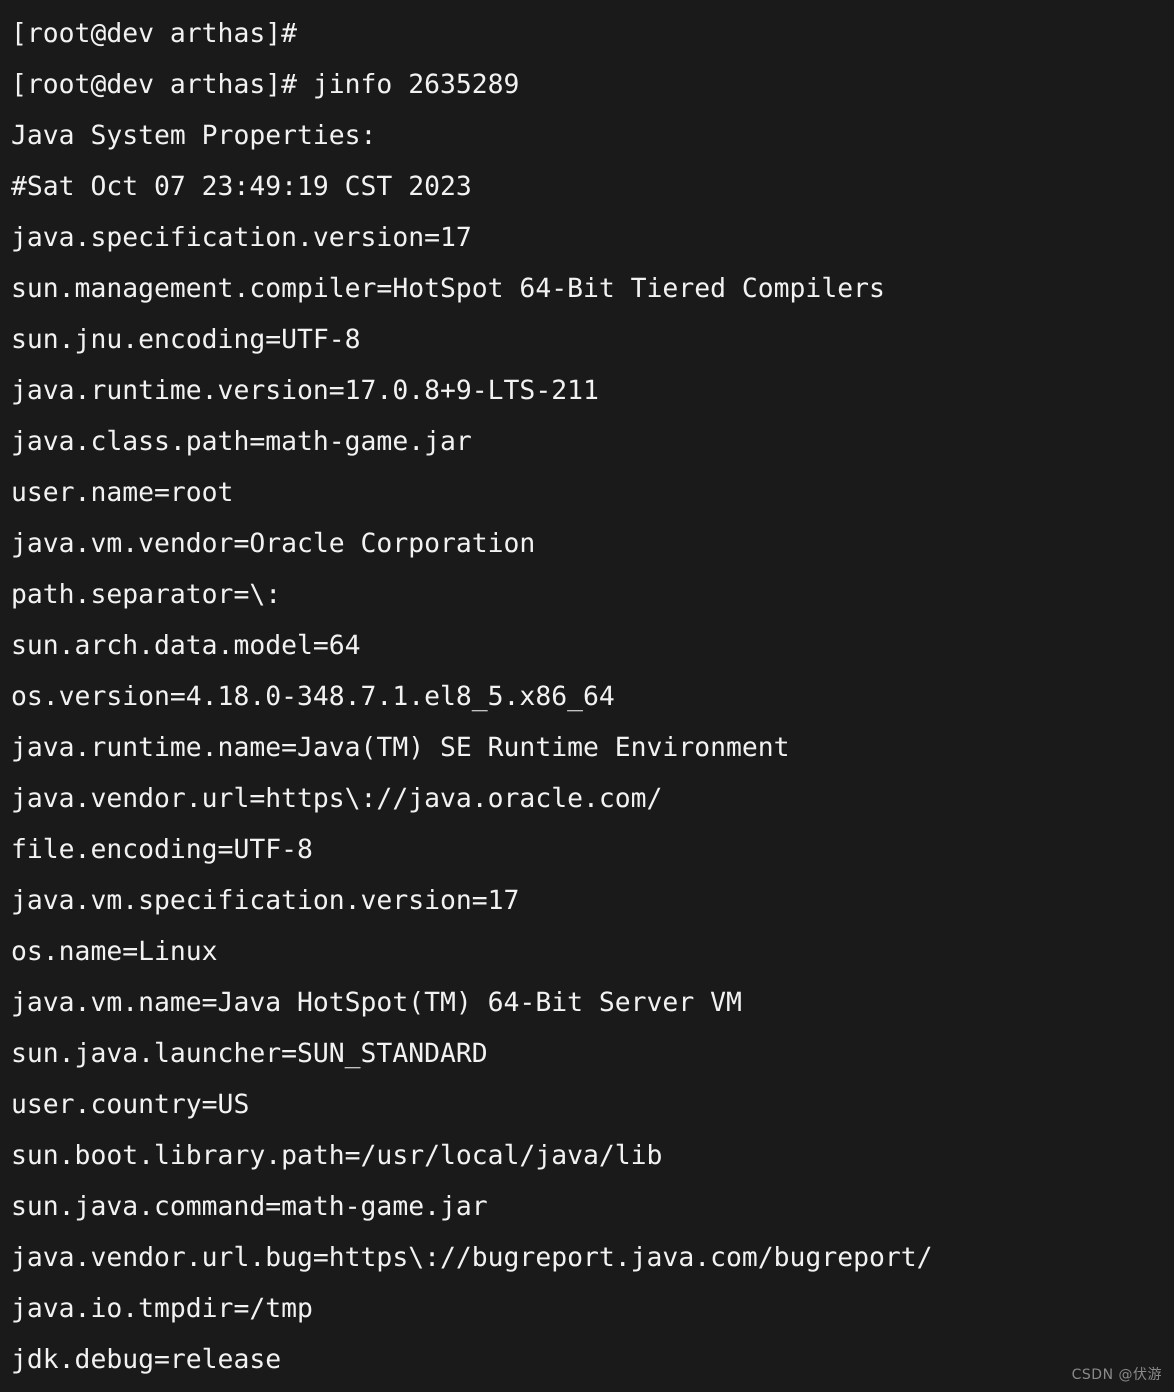 Image resolution: width=1174 pixels, height=1392 pixels. What do you see at coordinates (273, 543) in the screenshot?
I see `terminal-line: java.vm.vendor=Oracle Corporation` at bounding box center [273, 543].